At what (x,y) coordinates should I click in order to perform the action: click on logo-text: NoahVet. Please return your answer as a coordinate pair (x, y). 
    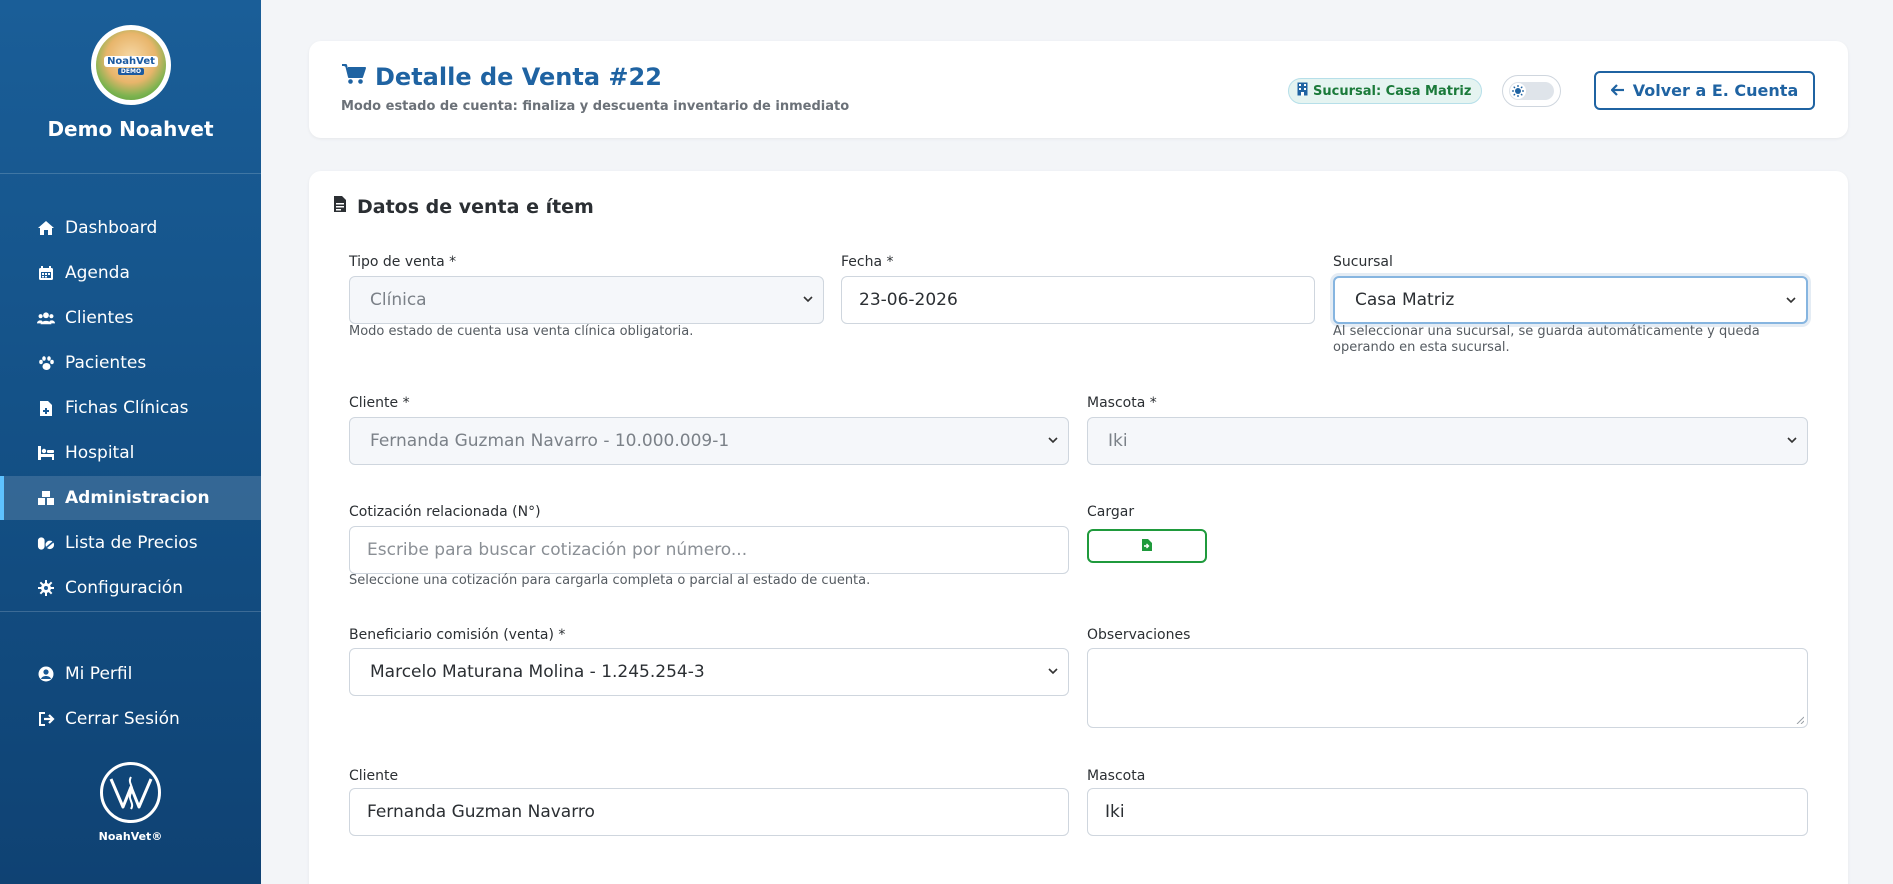
    Looking at the image, I should click on (131, 61).